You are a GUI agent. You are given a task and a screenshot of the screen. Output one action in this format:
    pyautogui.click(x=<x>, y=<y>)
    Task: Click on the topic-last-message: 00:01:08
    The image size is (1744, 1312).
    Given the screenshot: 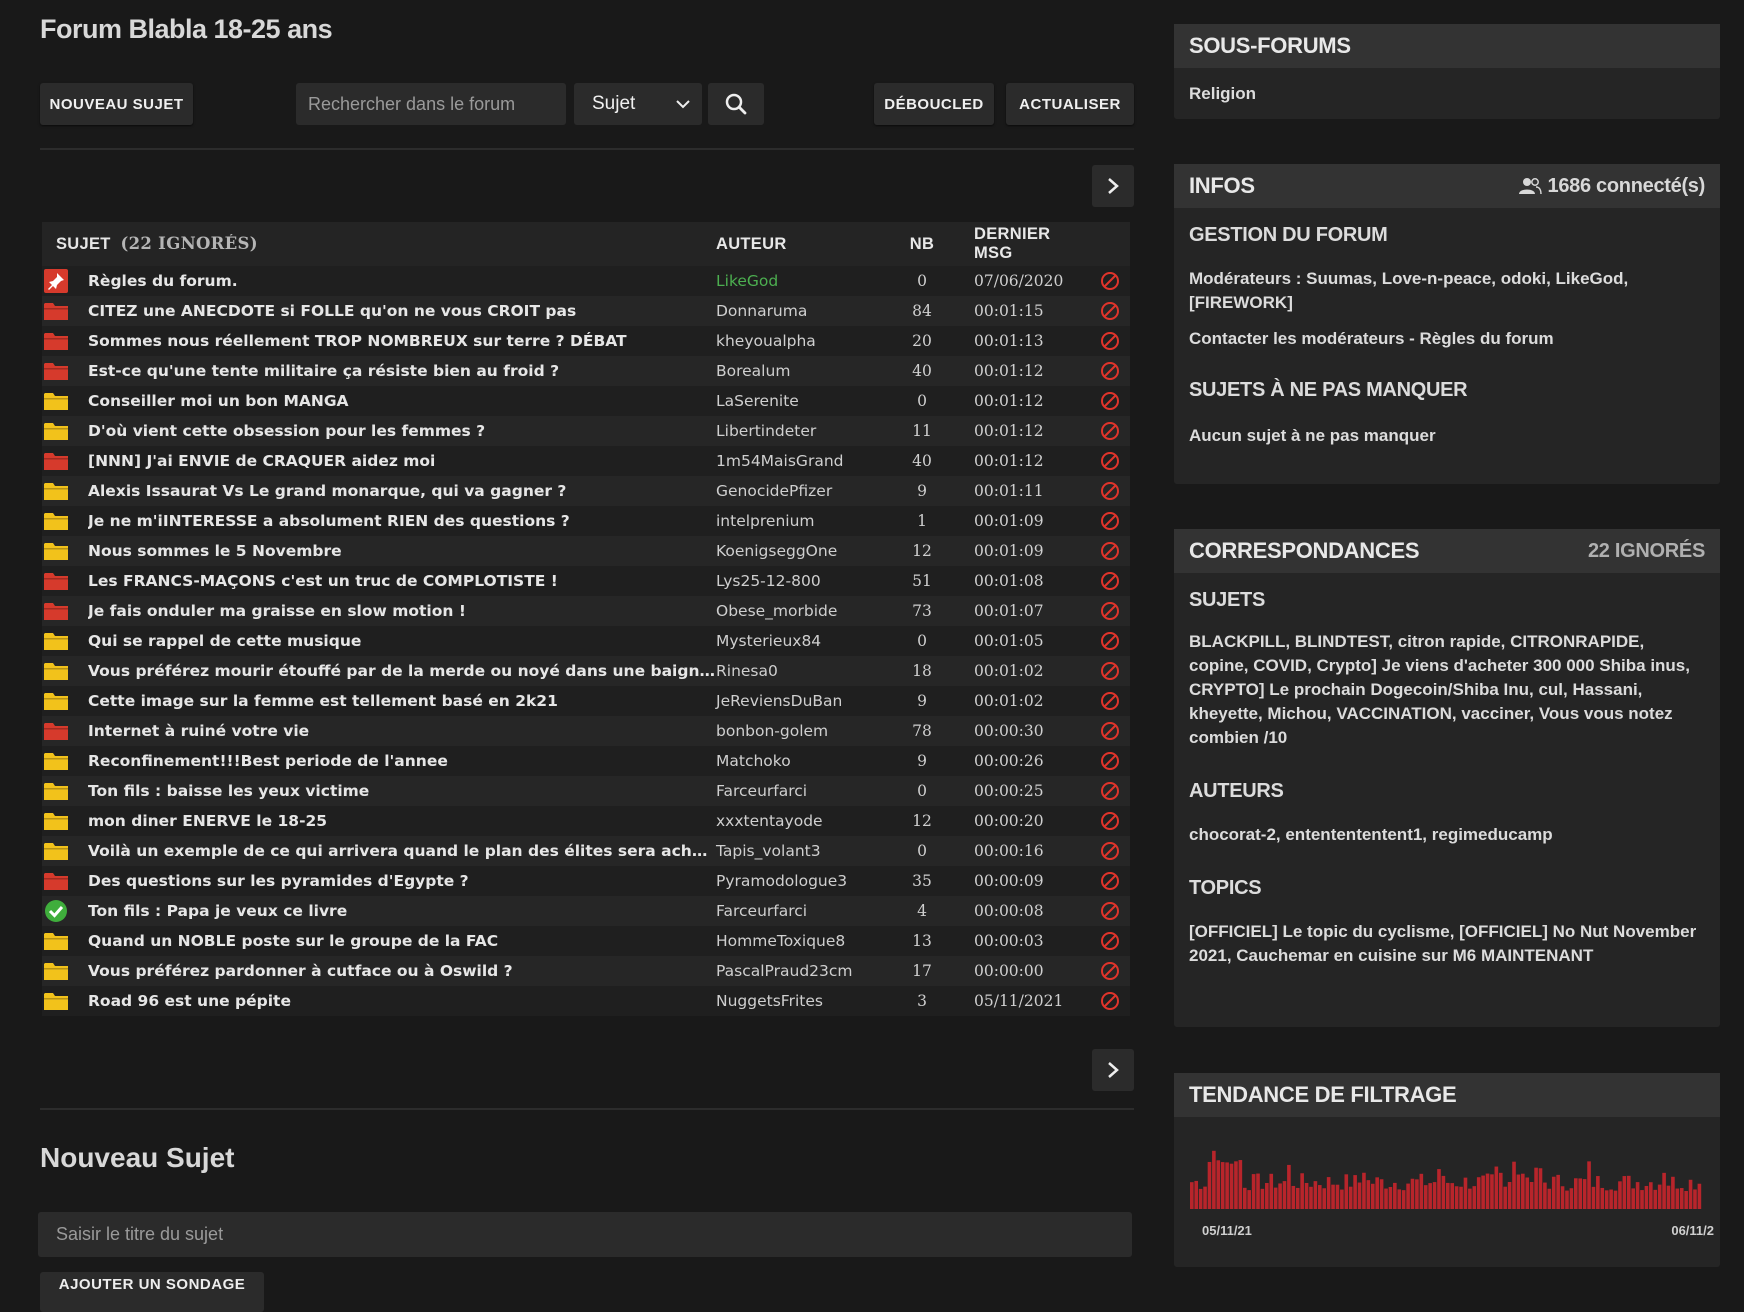 What is the action you would take?
    pyautogui.click(x=1024, y=581)
    